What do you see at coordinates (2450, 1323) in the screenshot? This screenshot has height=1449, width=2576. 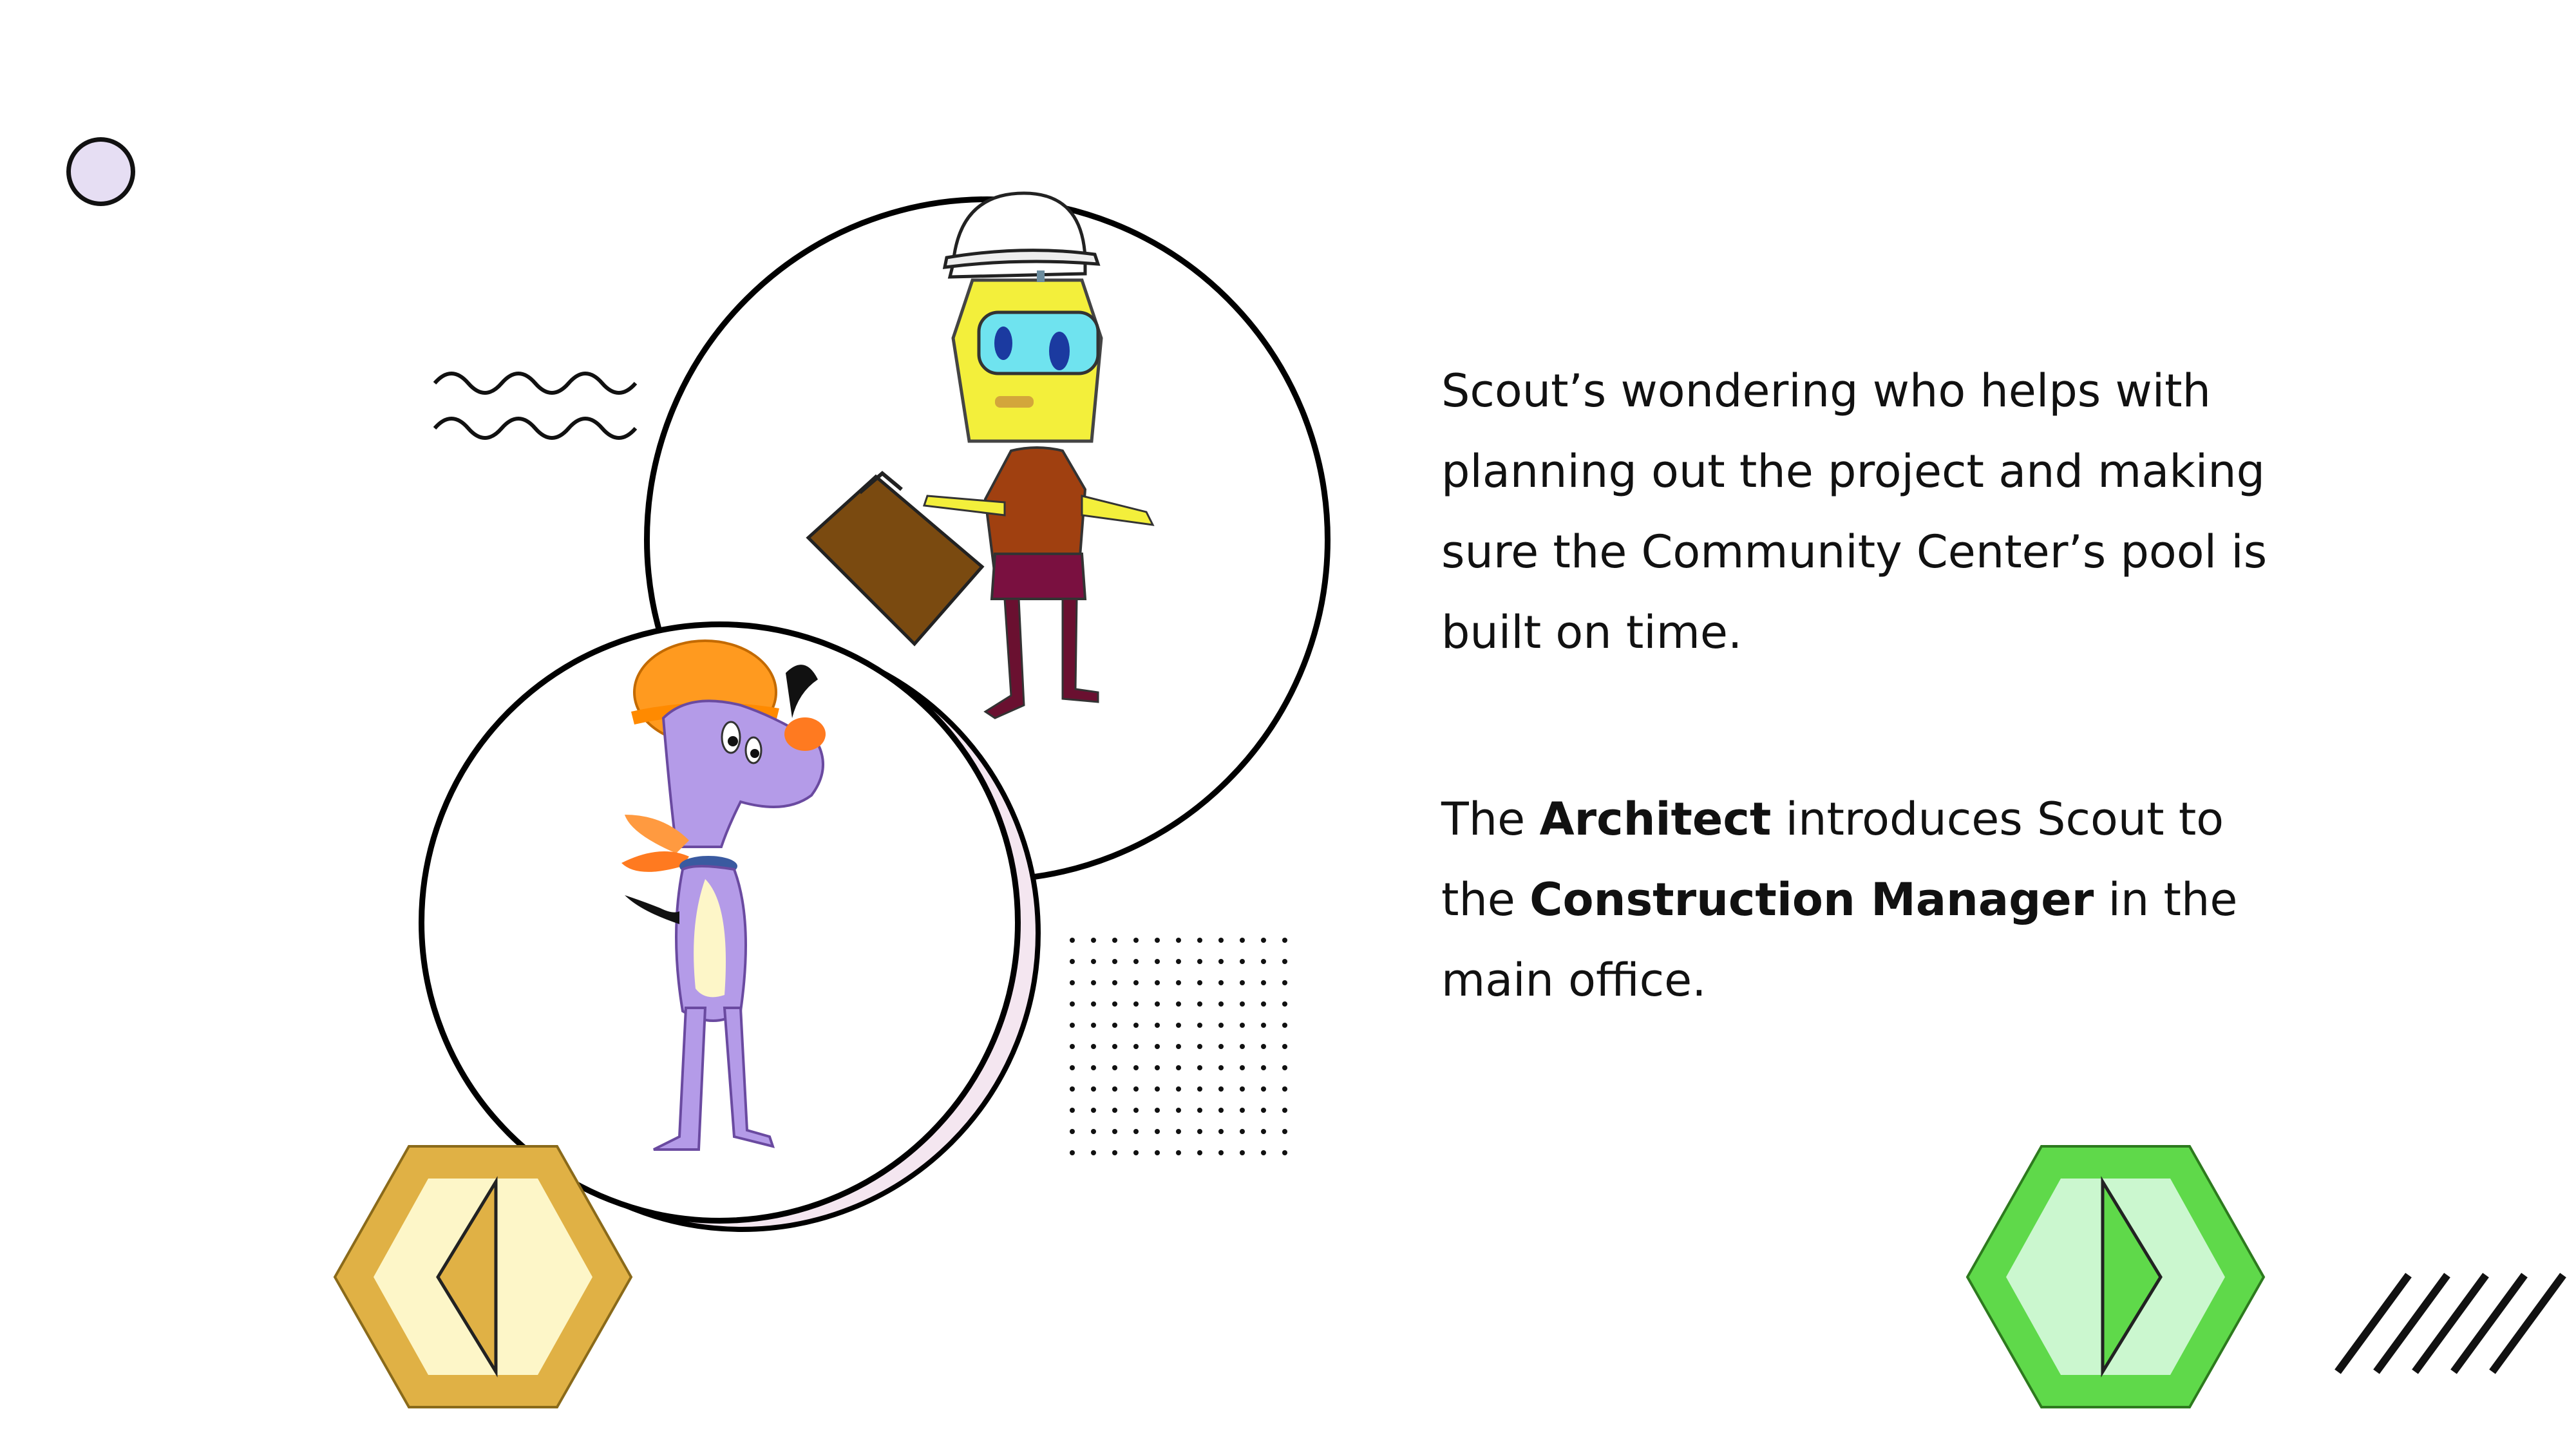 I see `slash-lines-decoration` at bounding box center [2450, 1323].